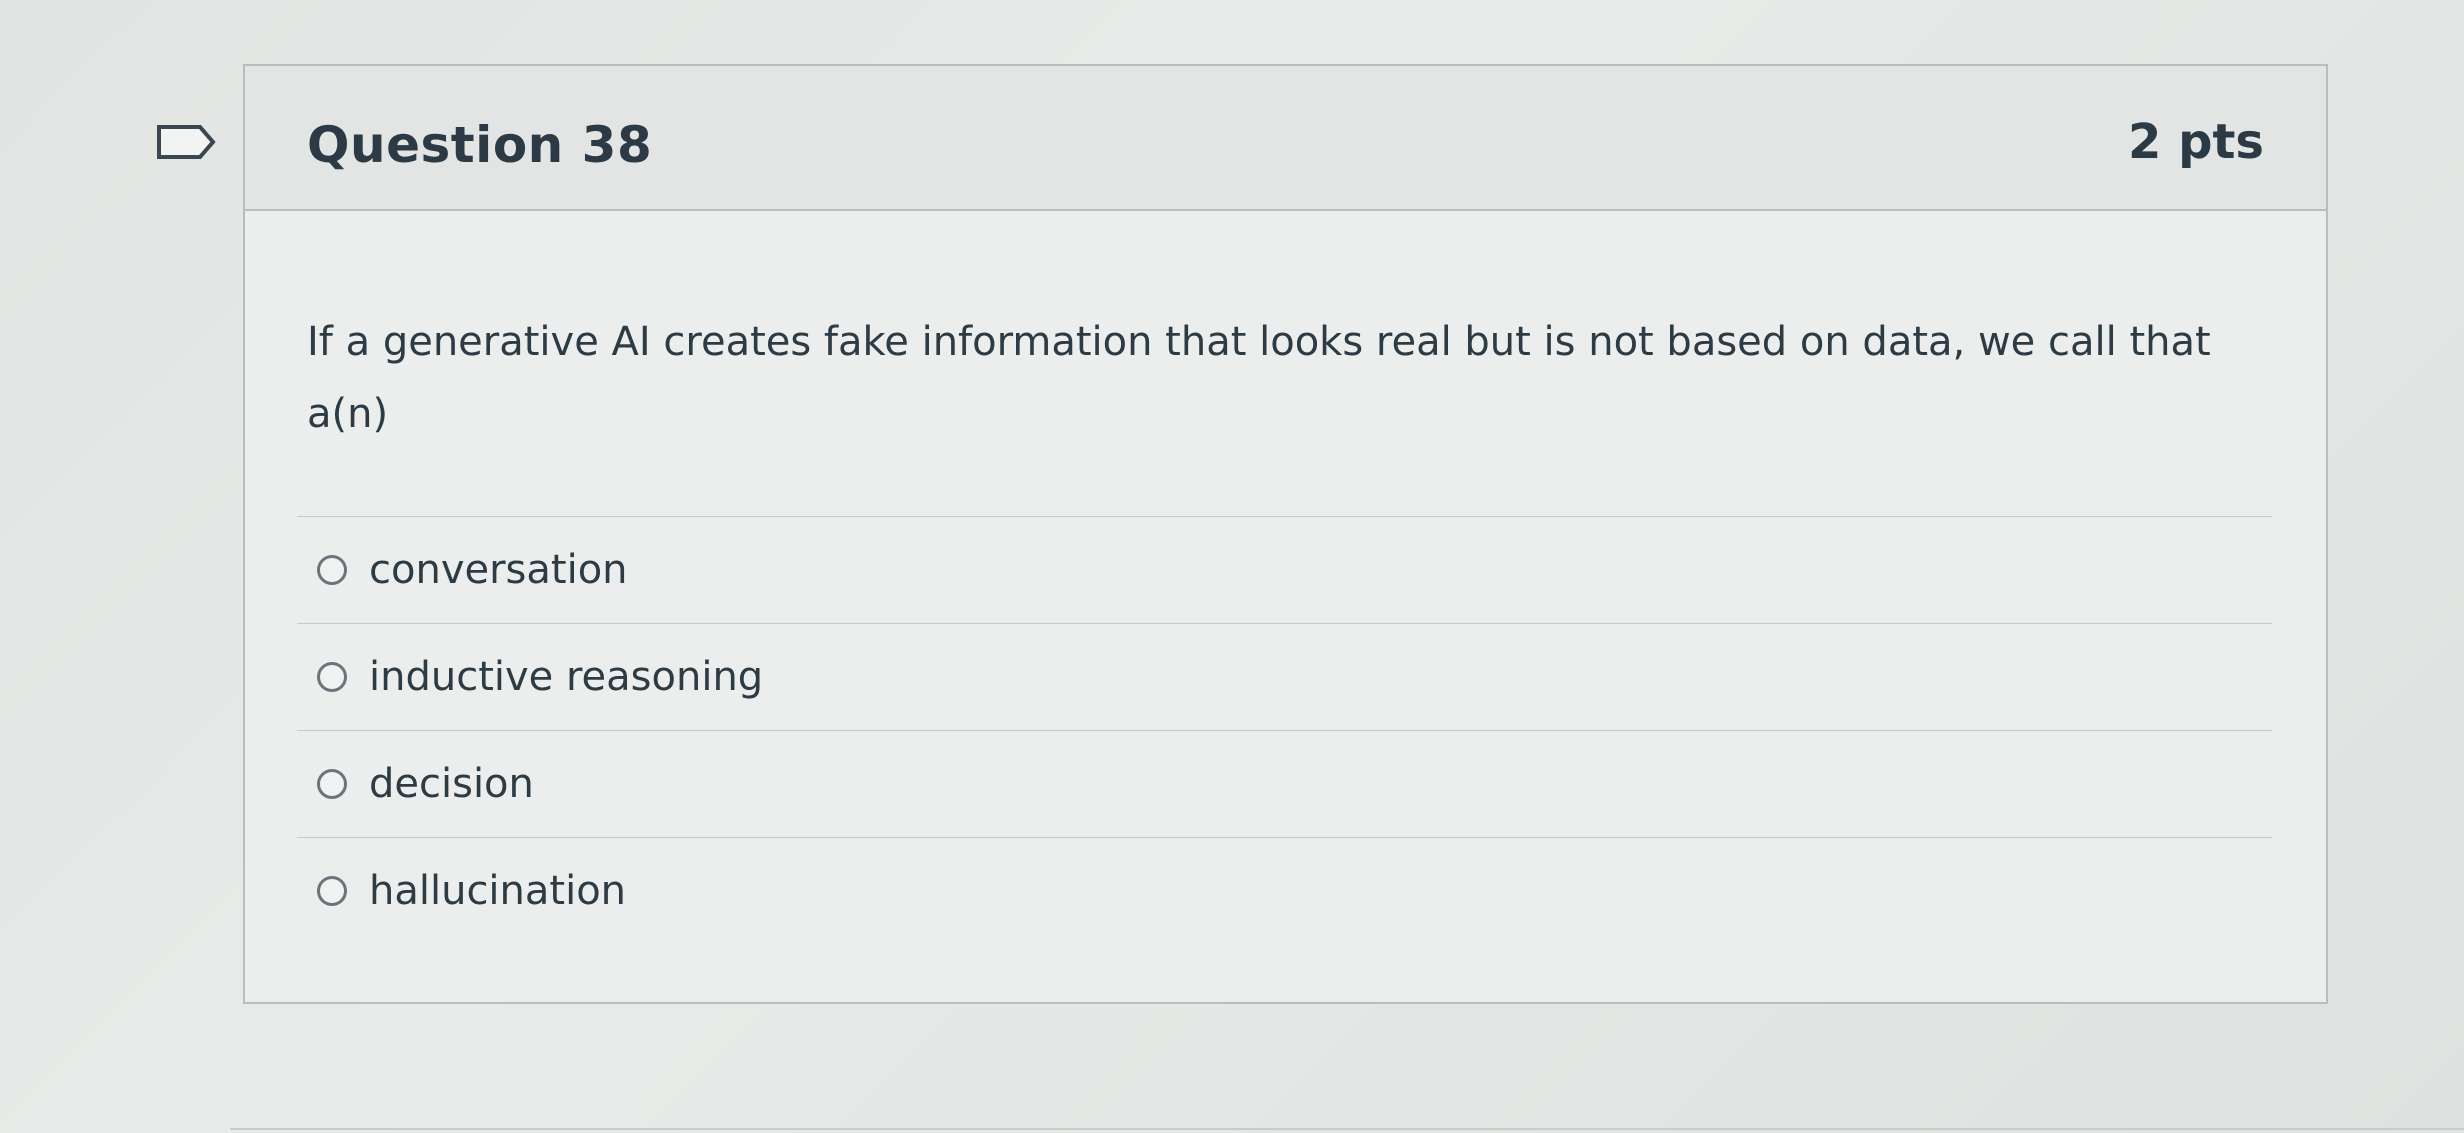 The image size is (2464, 1133). I want to click on question-points: 2 pts, so click(2196, 142).